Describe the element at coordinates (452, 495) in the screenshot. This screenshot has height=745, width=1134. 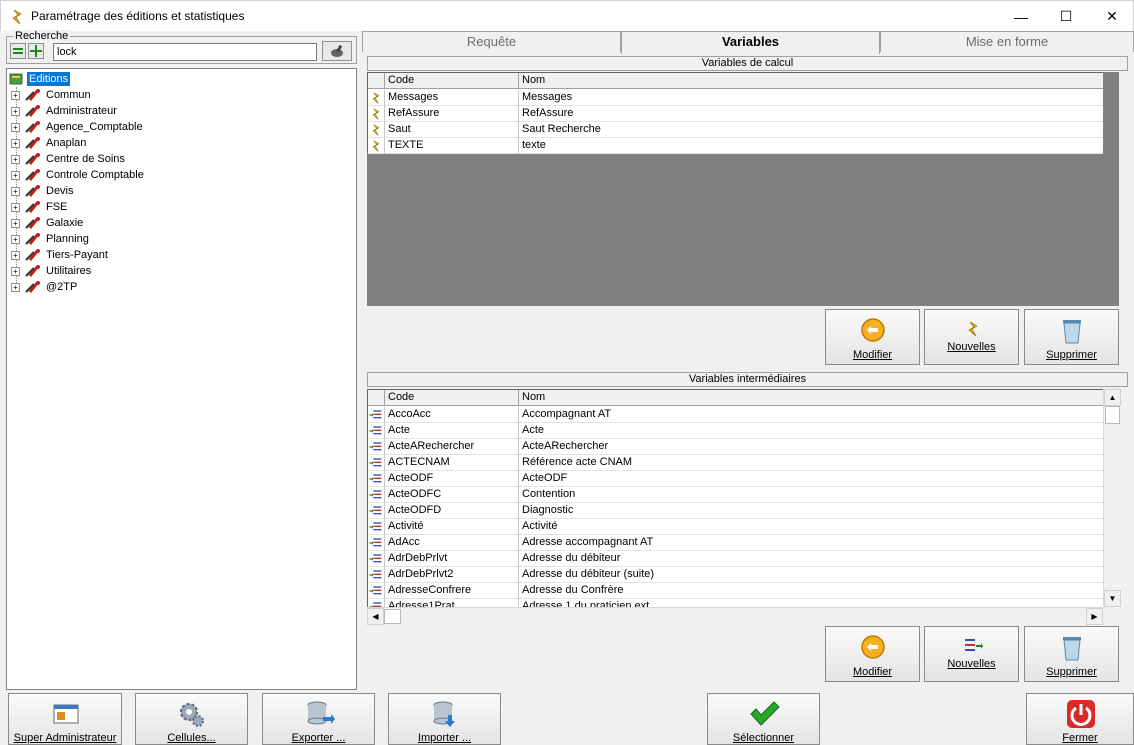
I see `cell-code: ActeODFC` at that location.